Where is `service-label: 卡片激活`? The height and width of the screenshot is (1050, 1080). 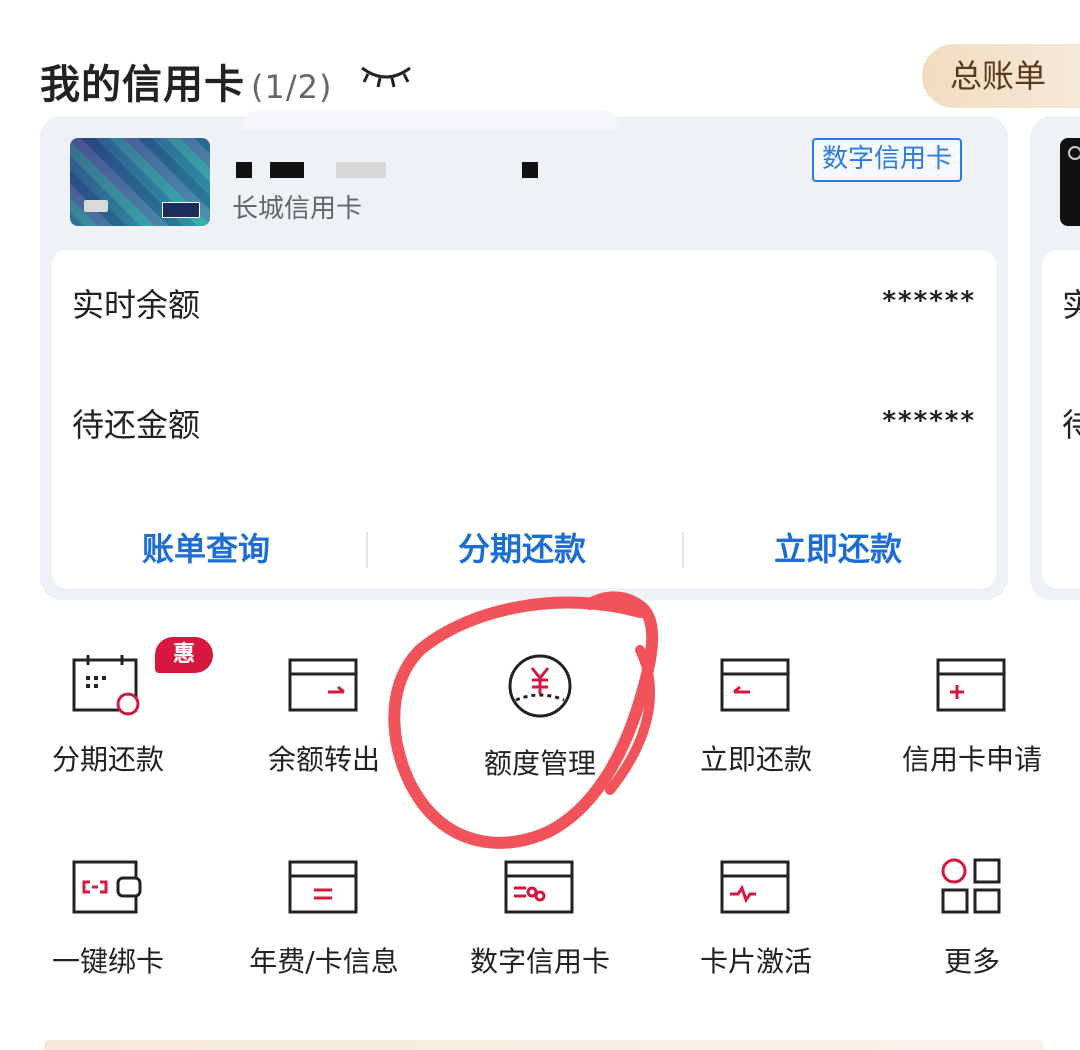 service-label: 卡片激活 is located at coordinates (755, 961).